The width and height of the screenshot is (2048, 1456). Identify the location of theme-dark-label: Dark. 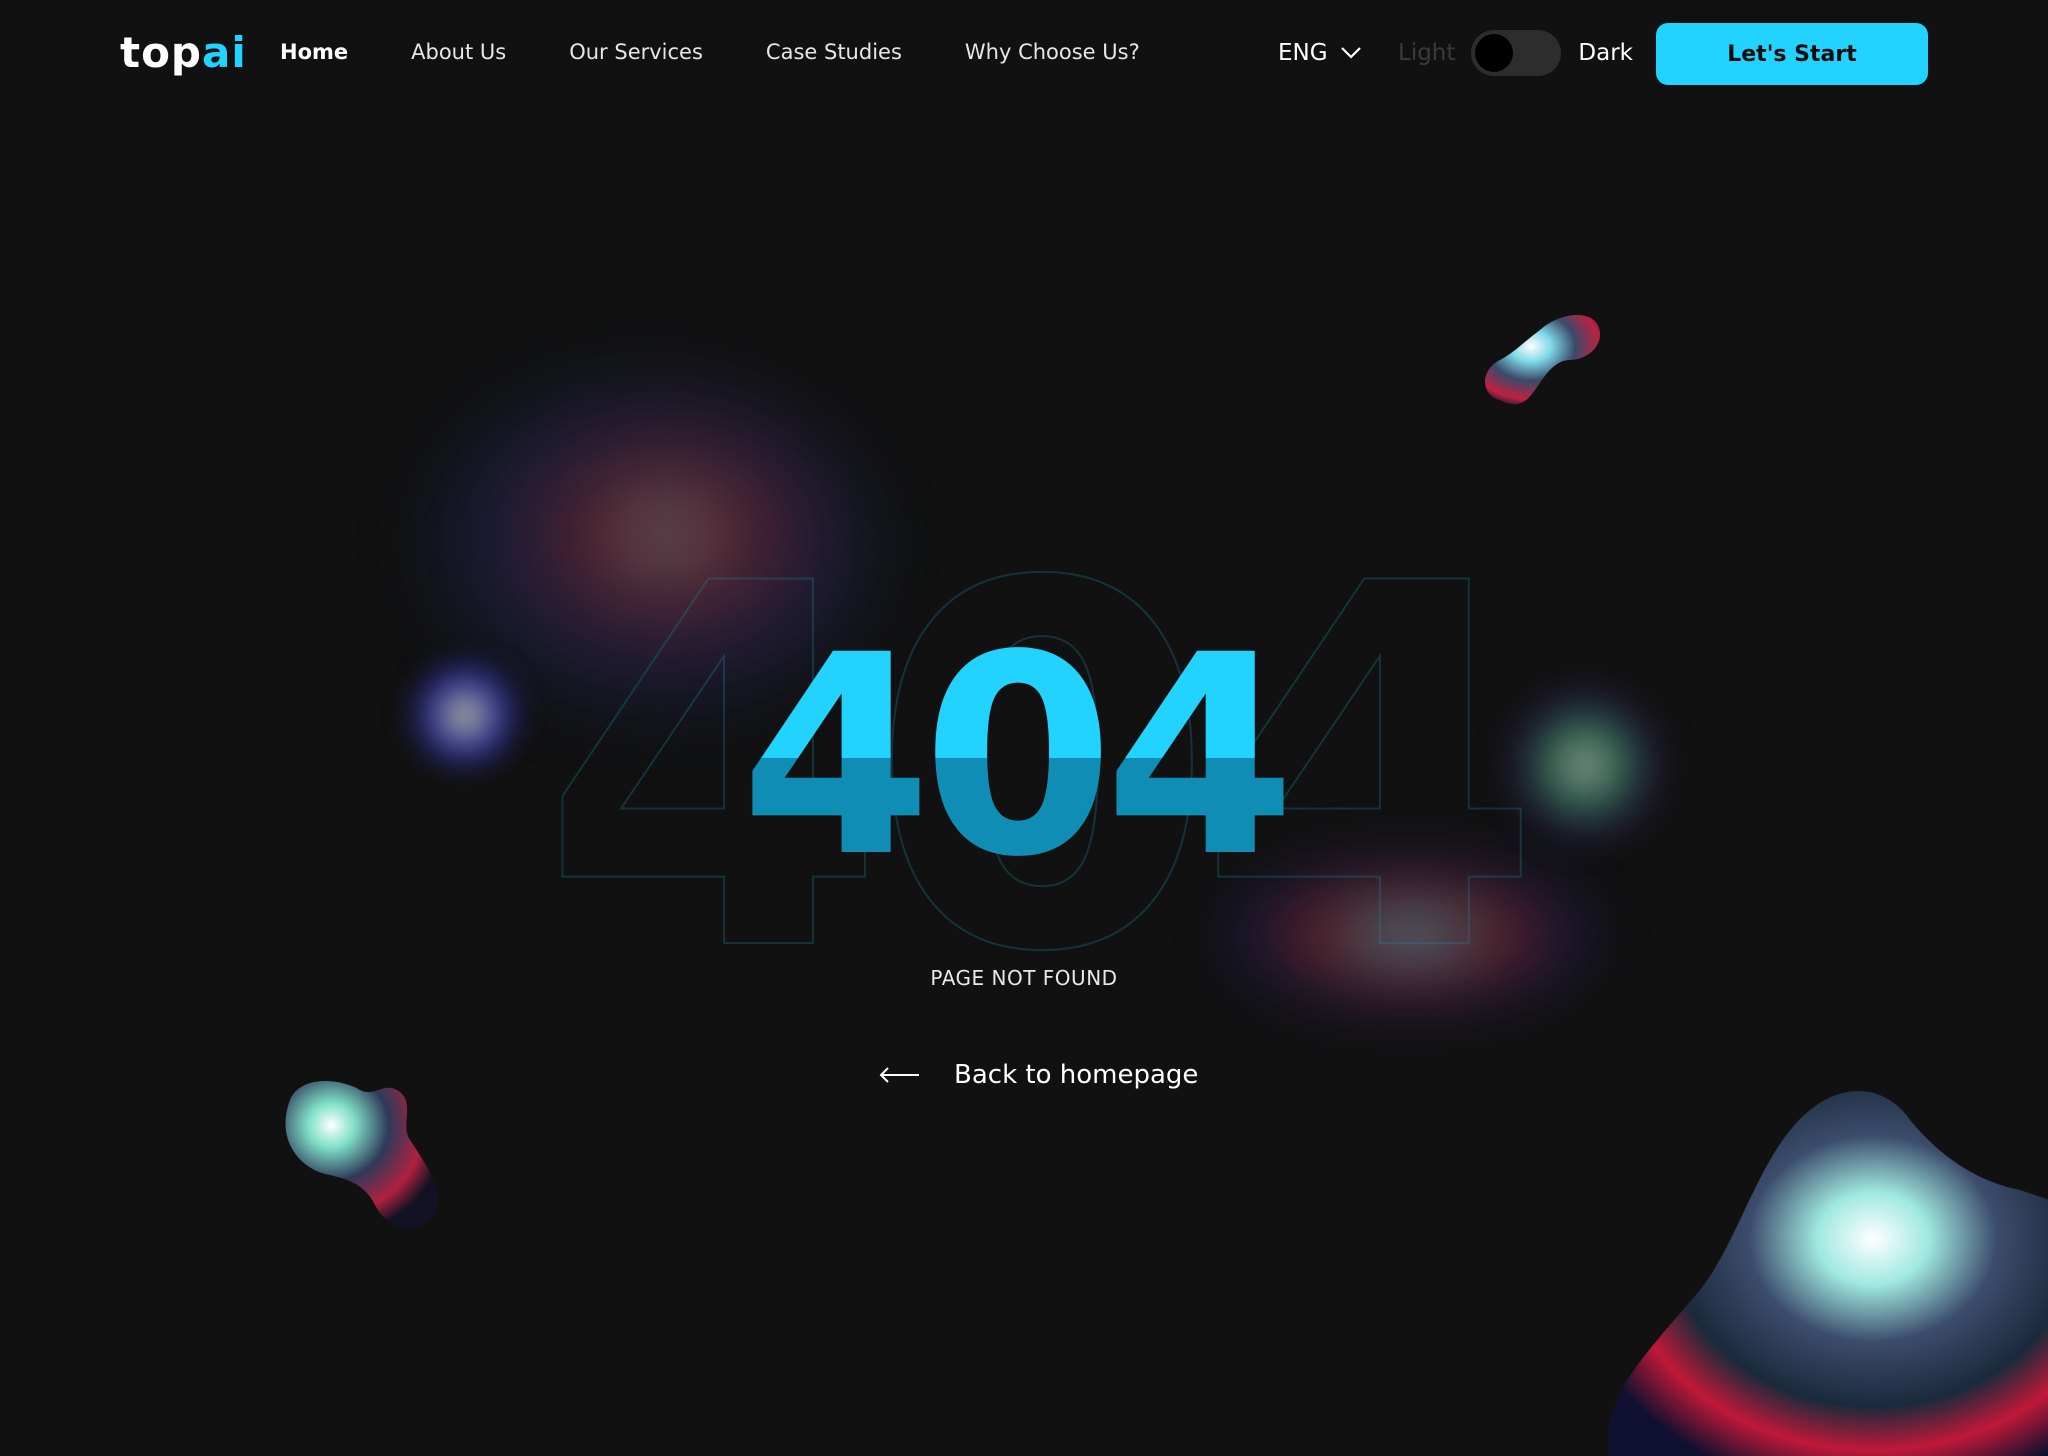
(1605, 53).